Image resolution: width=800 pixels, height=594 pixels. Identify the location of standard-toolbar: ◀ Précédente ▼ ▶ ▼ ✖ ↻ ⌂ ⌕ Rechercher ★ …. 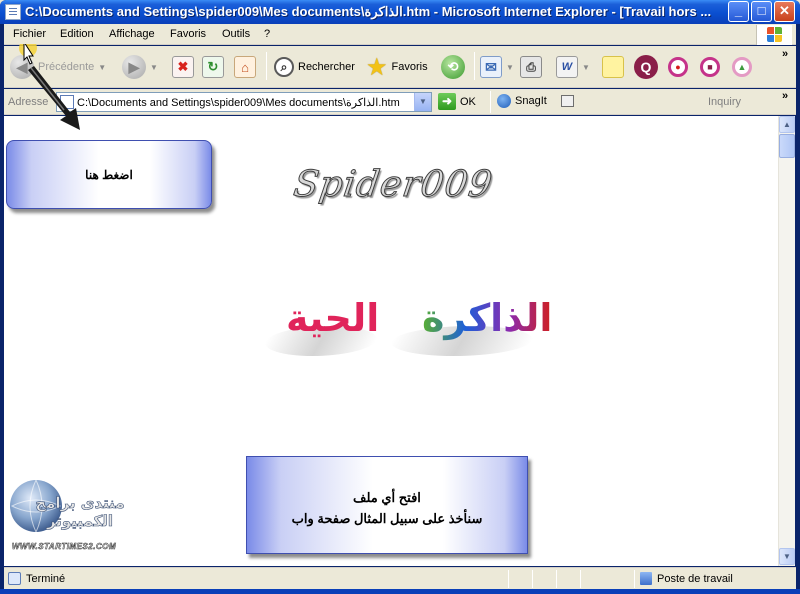
(400, 67).